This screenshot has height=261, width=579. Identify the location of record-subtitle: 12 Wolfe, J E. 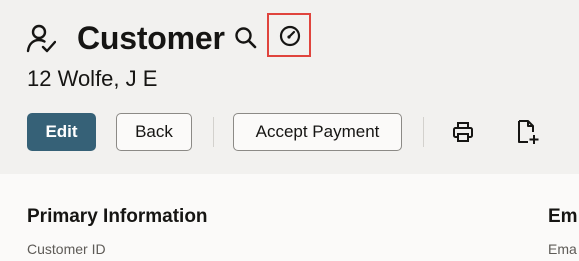
(92, 78).